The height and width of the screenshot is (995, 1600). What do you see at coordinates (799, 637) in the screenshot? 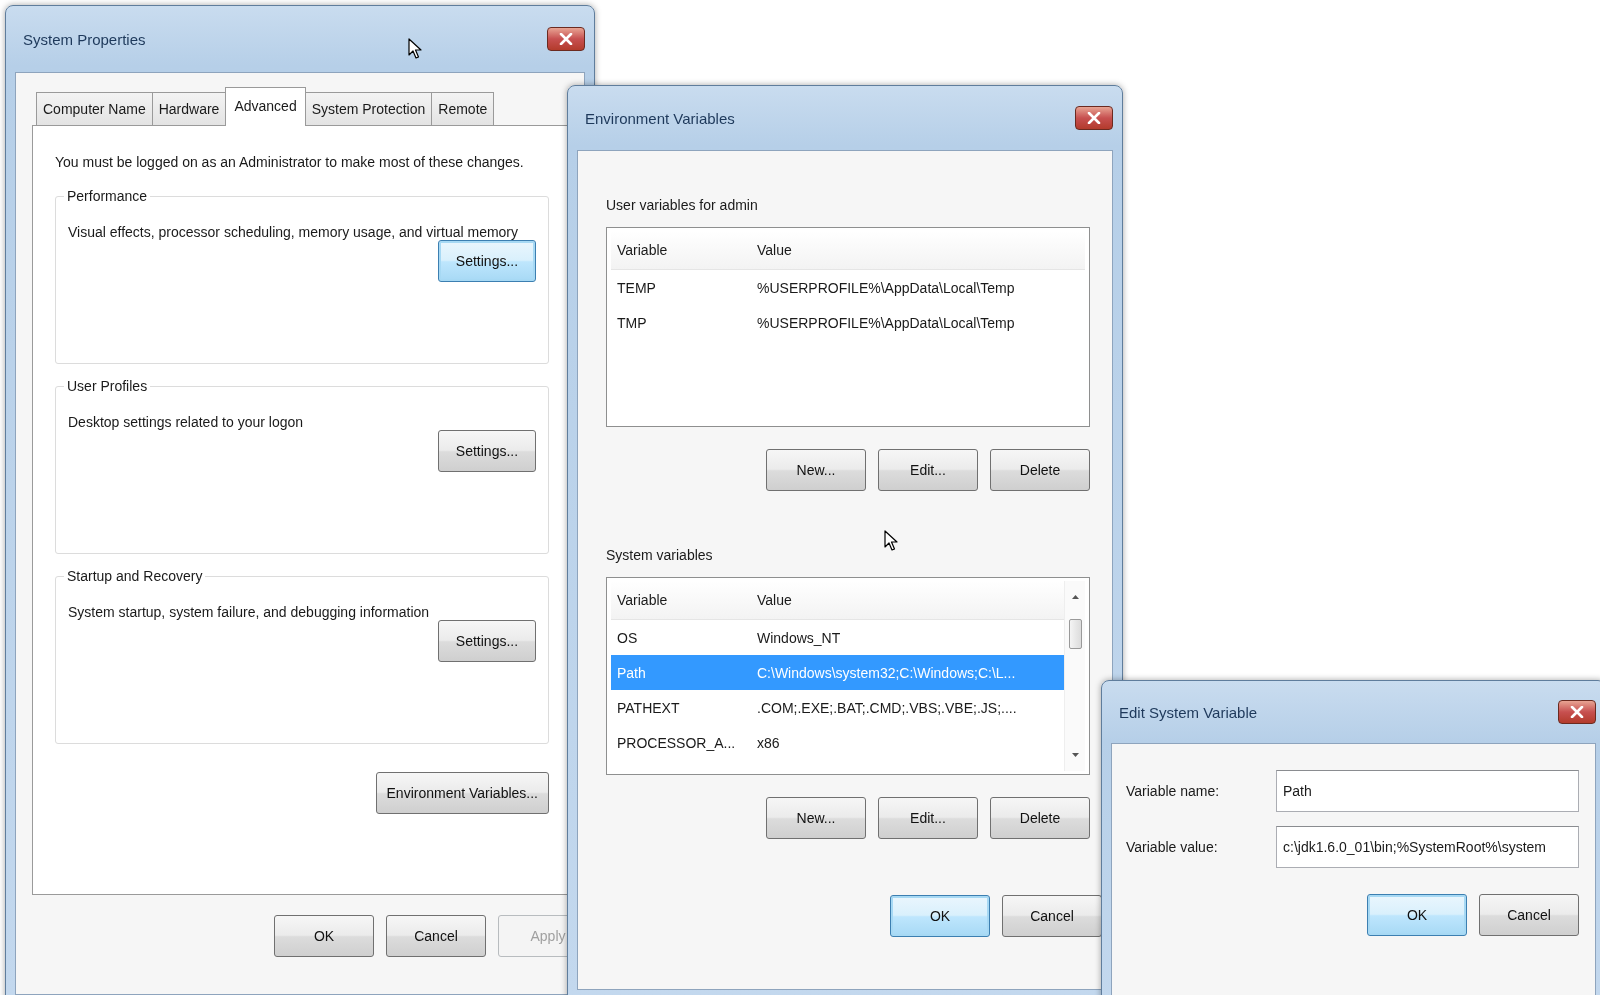
I see `value-cell-text: Windows_NT` at bounding box center [799, 637].